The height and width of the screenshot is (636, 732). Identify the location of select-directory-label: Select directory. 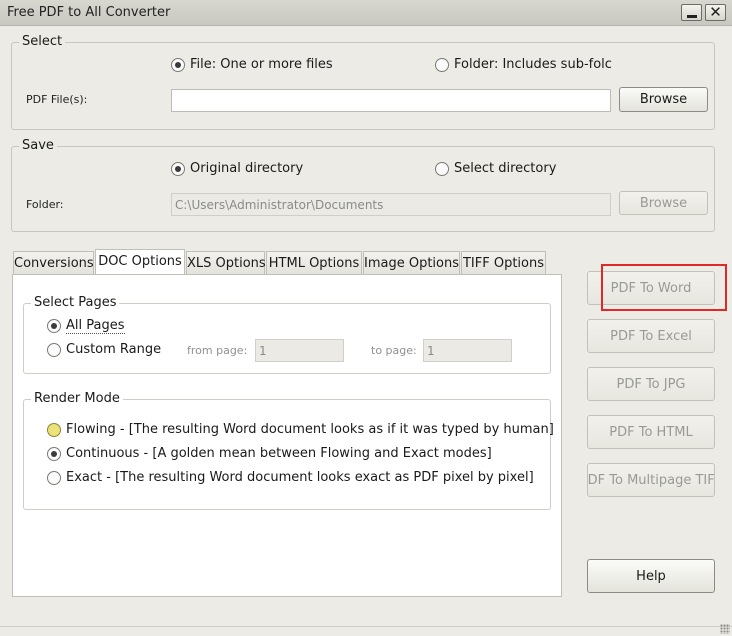
(505, 168).